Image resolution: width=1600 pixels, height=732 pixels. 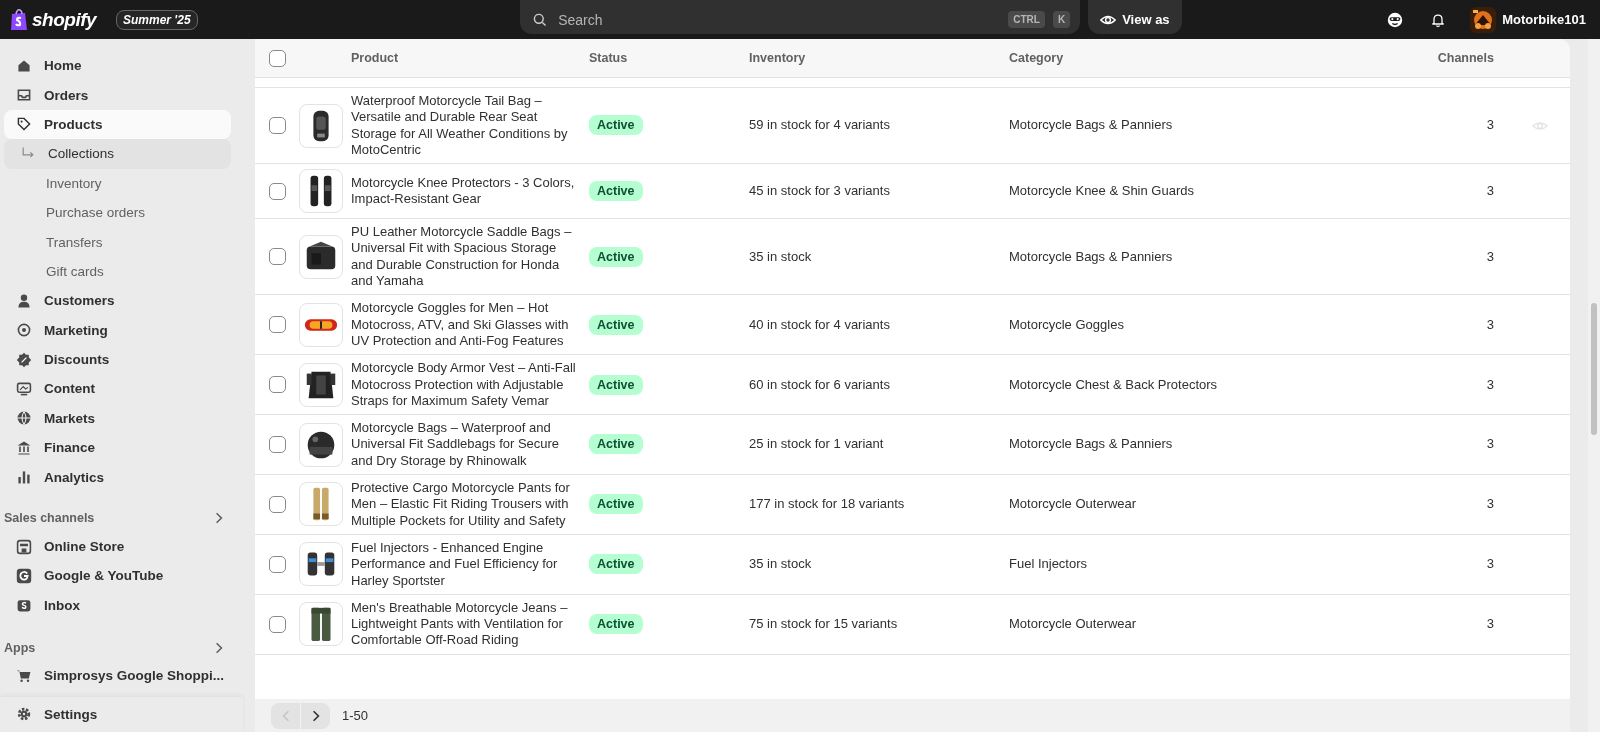 What do you see at coordinates (1159, 58) in the screenshot?
I see `column-header: Category` at bounding box center [1159, 58].